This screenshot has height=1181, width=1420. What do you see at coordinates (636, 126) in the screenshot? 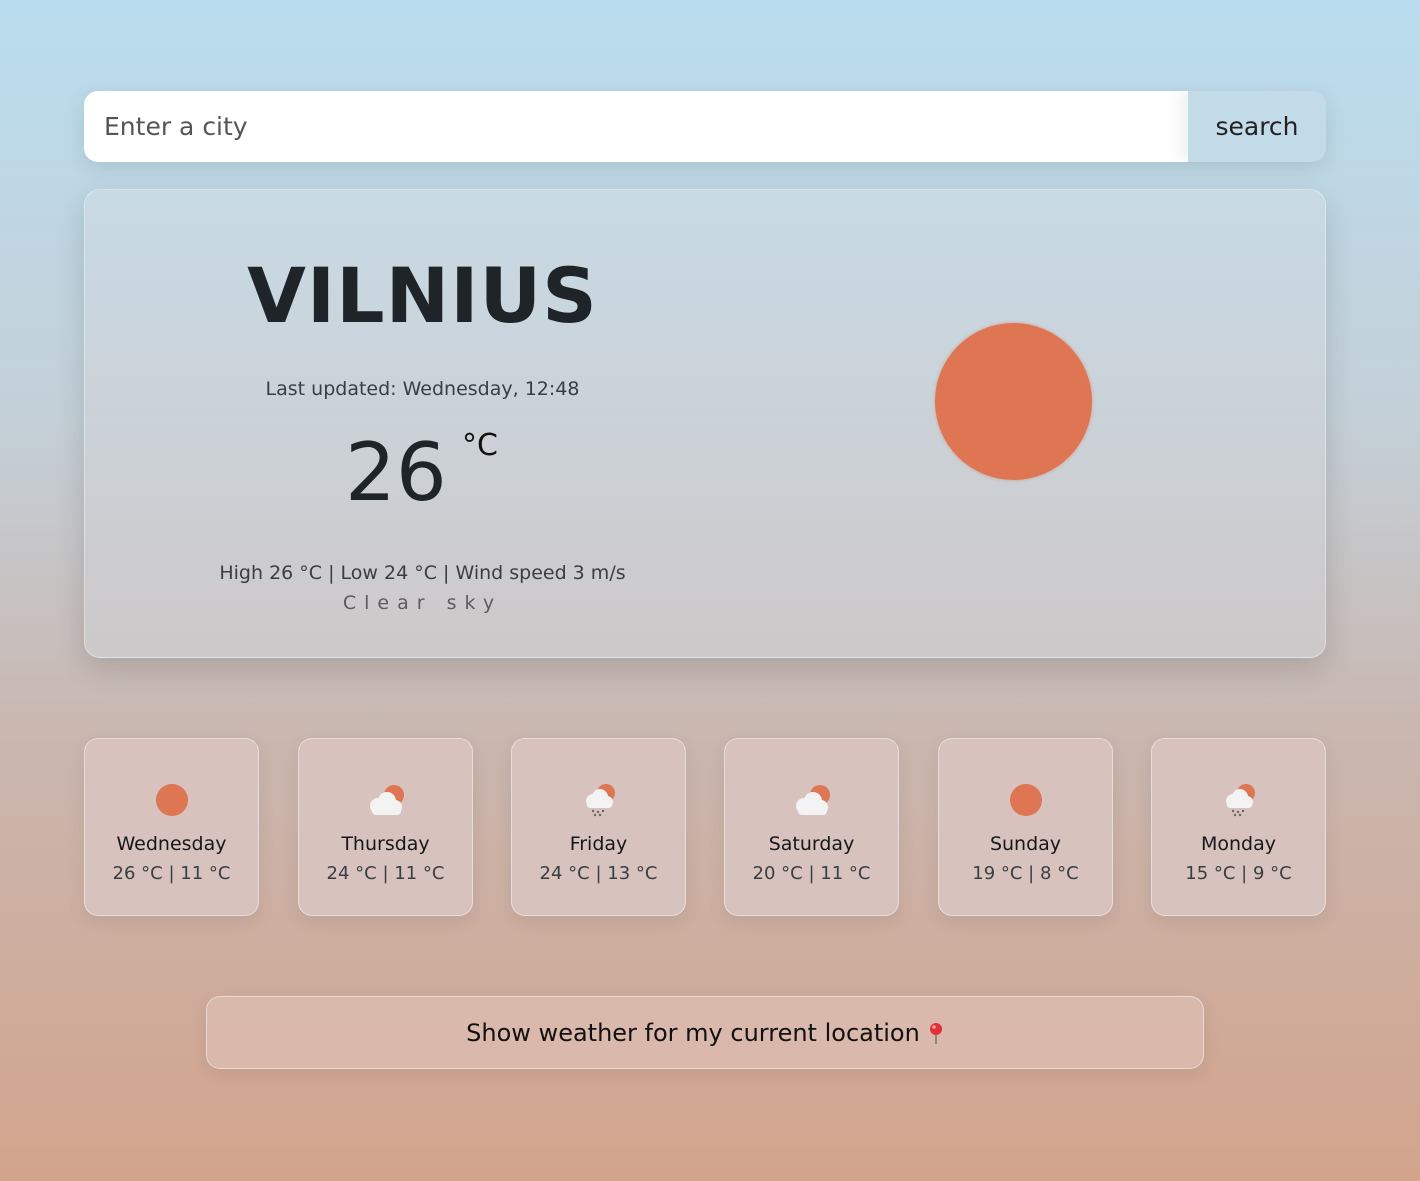
I see `city-search-input` at bounding box center [636, 126].